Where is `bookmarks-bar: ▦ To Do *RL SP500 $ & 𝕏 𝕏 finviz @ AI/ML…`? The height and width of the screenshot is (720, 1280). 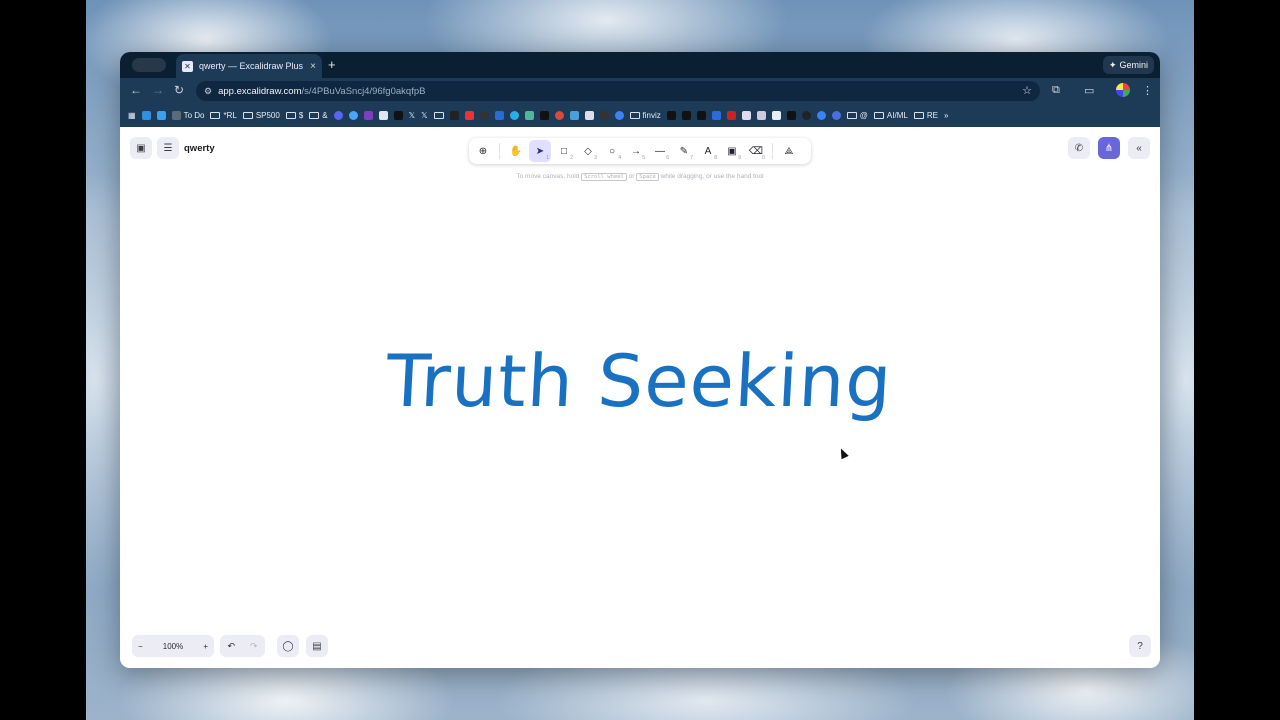
bookmarks-bar: ▦ To Do *RL SP500 $ & 𝕏 𝕏 finviz @ AI/ML… is located at coordinates (640, 115).